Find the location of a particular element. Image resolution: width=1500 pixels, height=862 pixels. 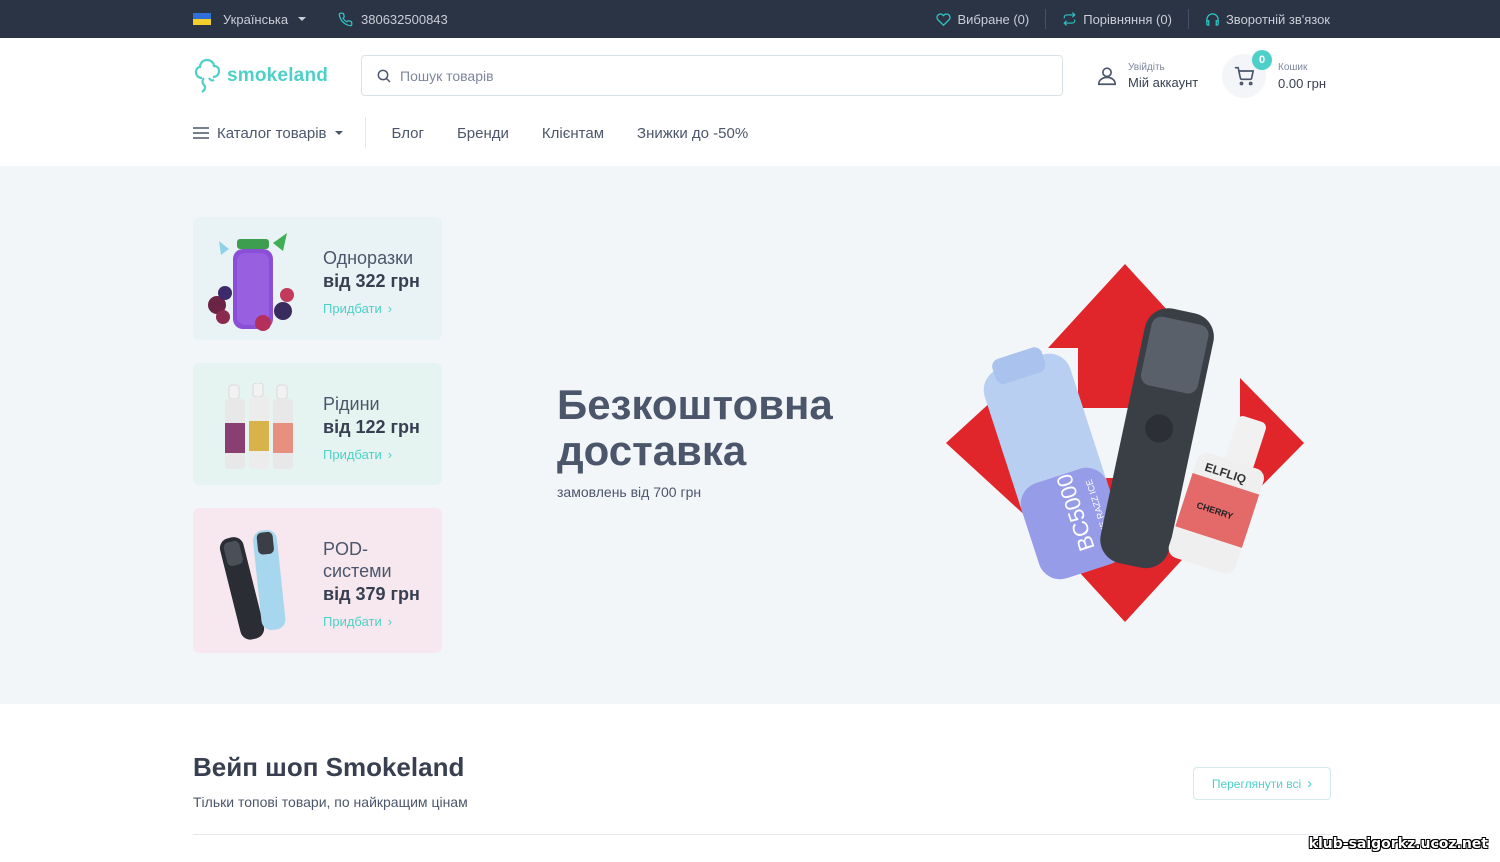

view-all-button: Переглянути всі › is located at coordinates (1262, 783).